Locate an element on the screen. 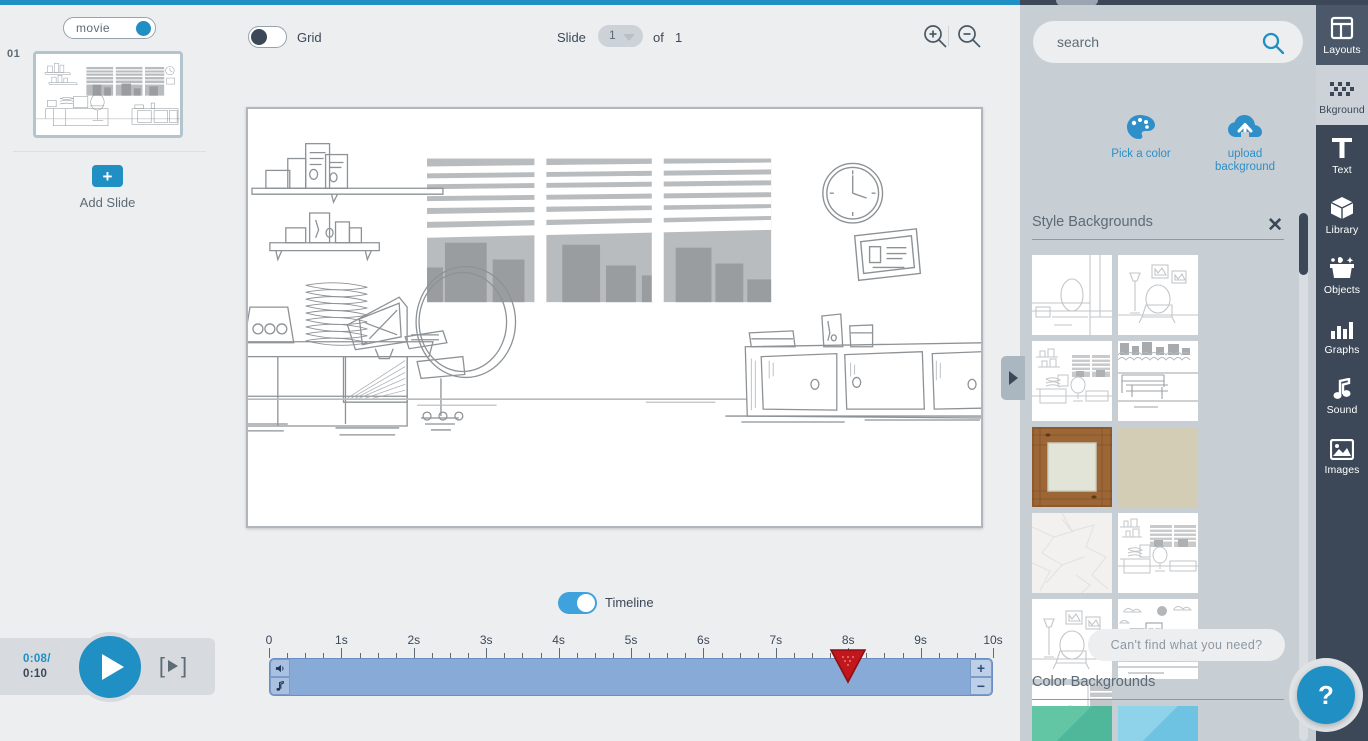 The height and width of the screenshot is (741, 1368). slide-select-value: 1 is located at coordinates (612, 35).